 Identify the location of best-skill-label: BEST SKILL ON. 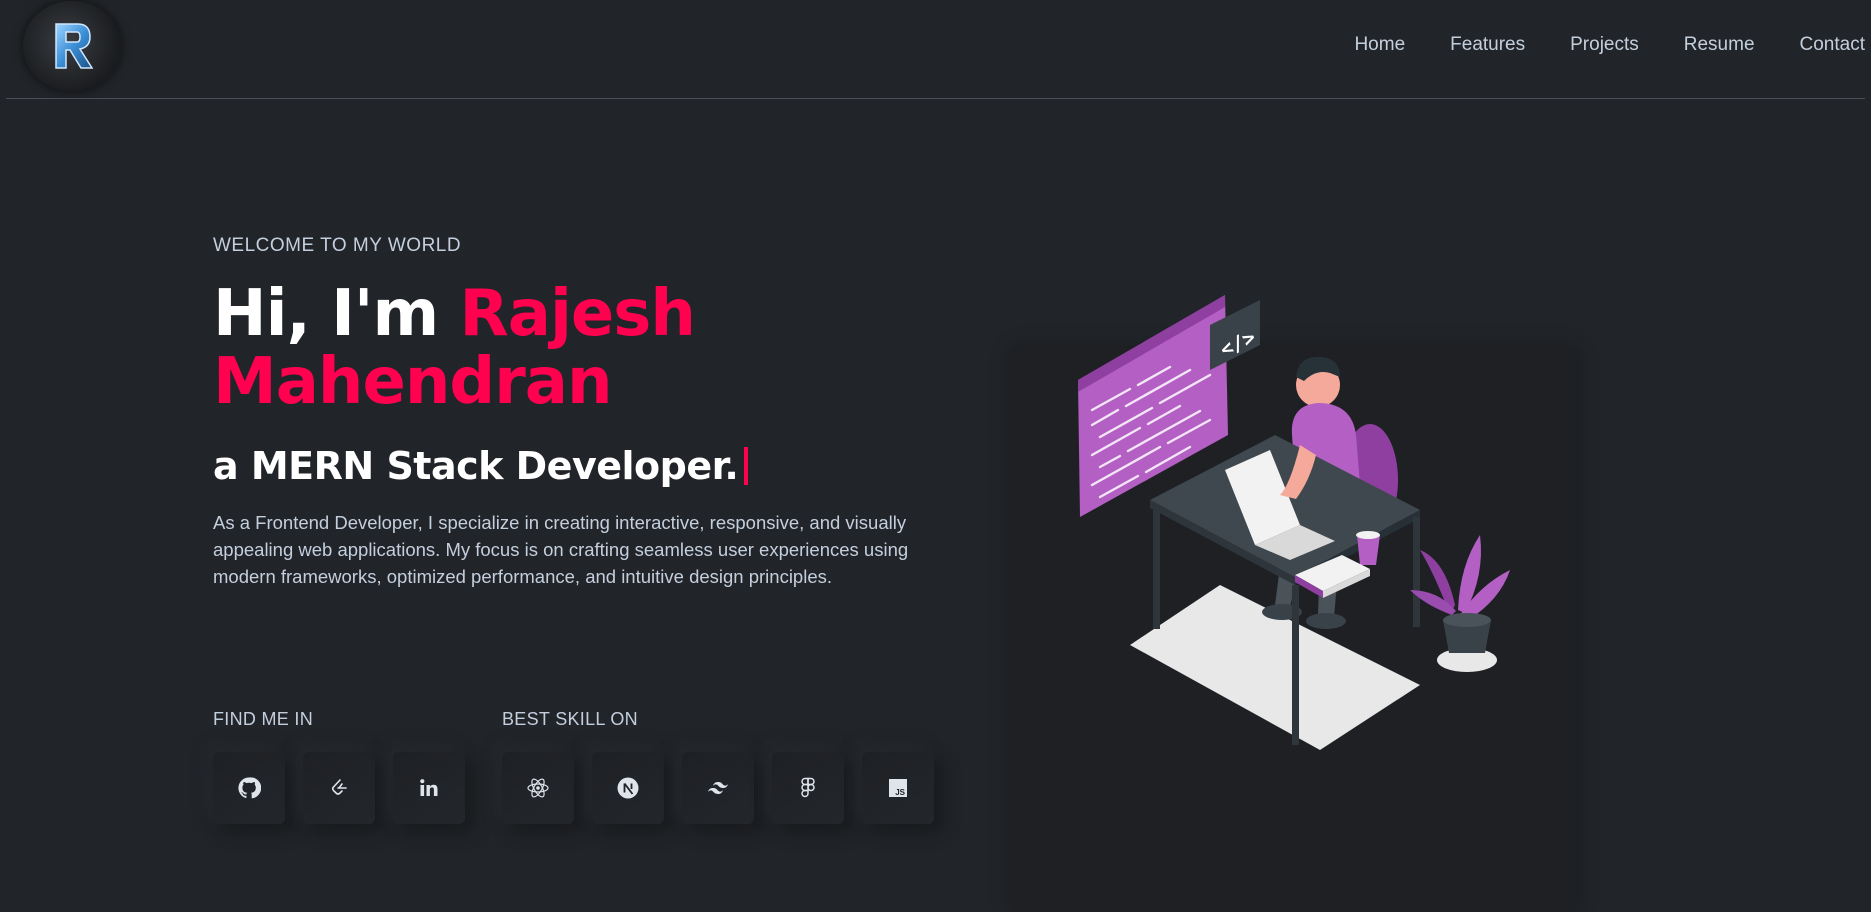
(570, 719).